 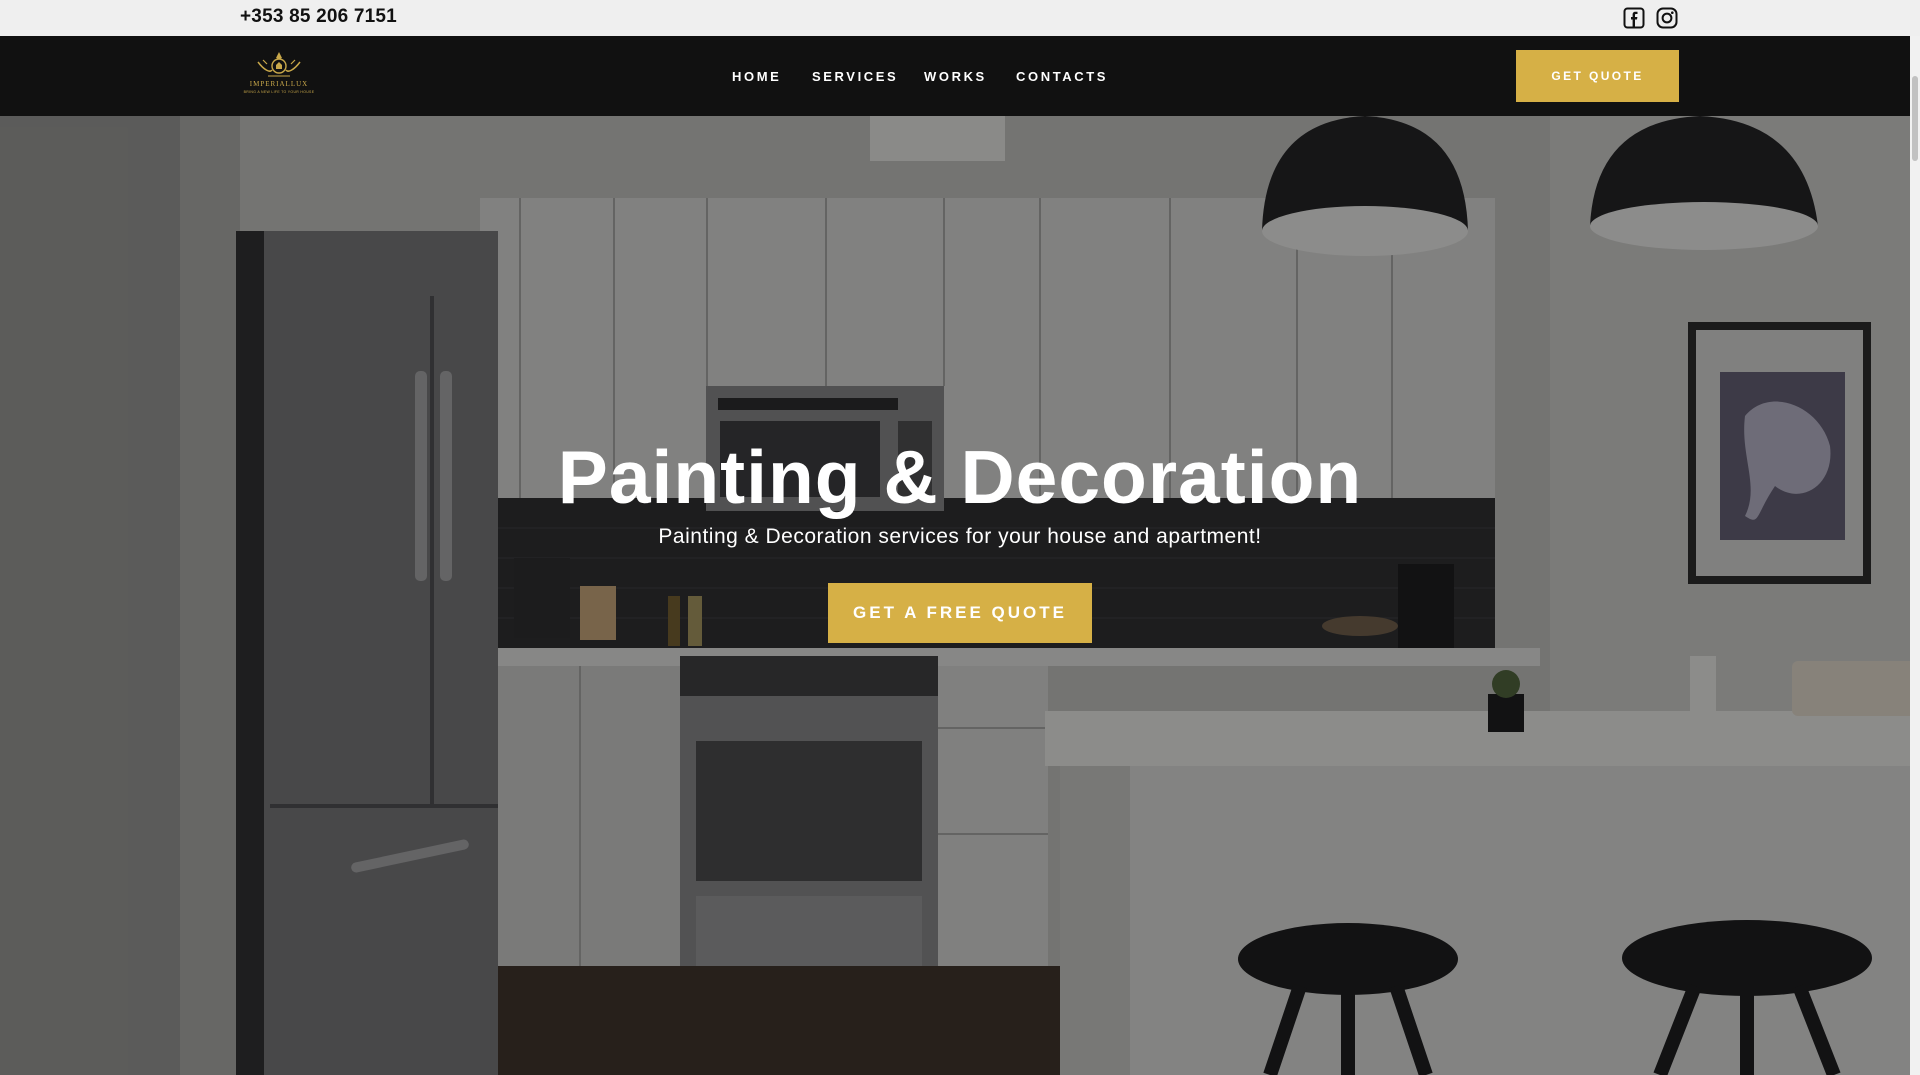 What do you see at coordinates (960, 477) in the screenshot?
I see `hero-title: Painting & Decoration` at bounding box center [960, 477].